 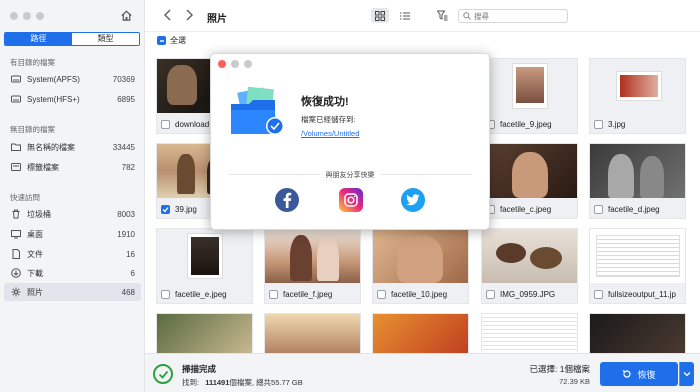 I want to click on download-icon, so click(x=15, y=273).